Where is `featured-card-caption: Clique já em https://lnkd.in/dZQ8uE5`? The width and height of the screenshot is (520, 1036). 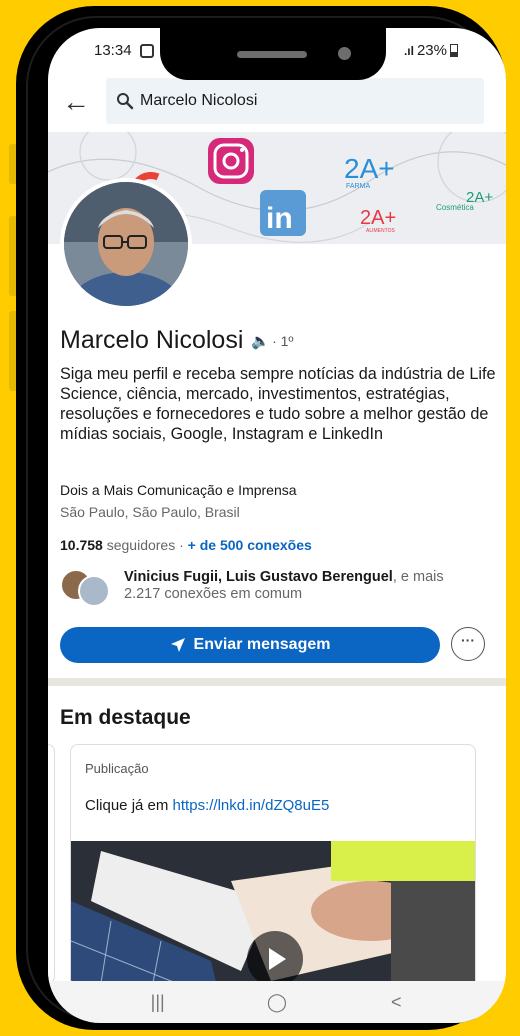
featured-card-caption: Clique já em https://lnkd.in/dZQ8uE5 is located at coordinates (207, 805).